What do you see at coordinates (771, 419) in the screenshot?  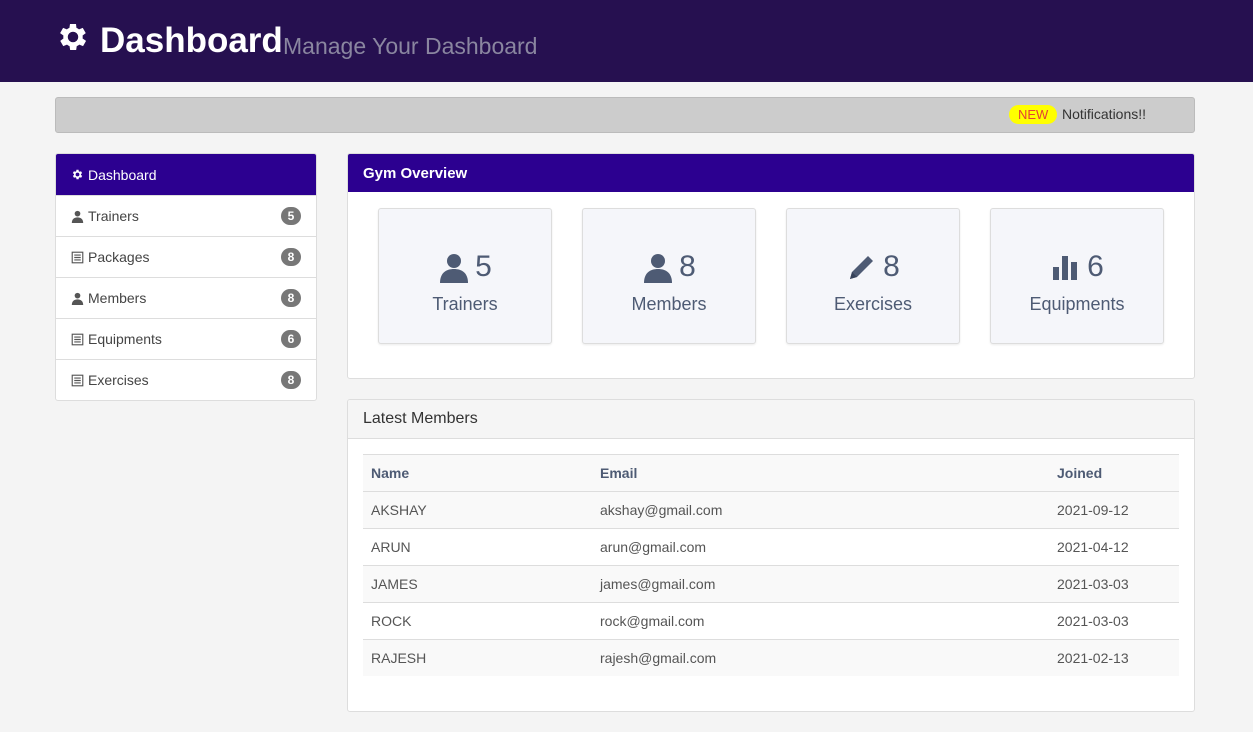 I see `panel-title: Latest Members` at bounding box center [771, 419].